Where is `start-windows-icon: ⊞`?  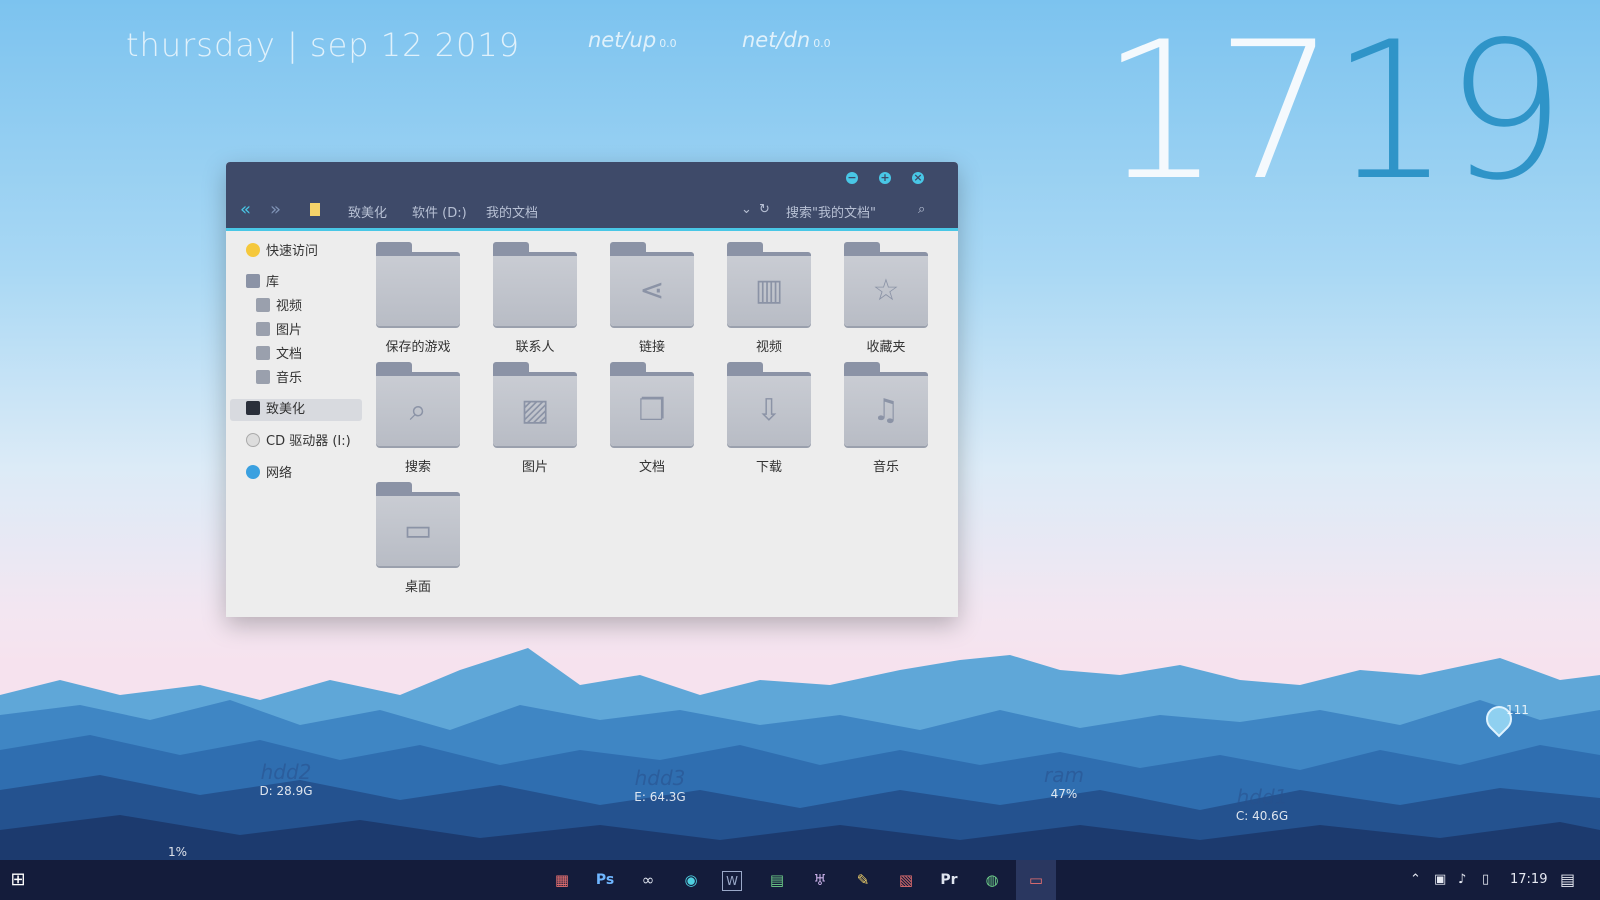 start-windows-icon: ⊞ is located at coordinates (18, 880).